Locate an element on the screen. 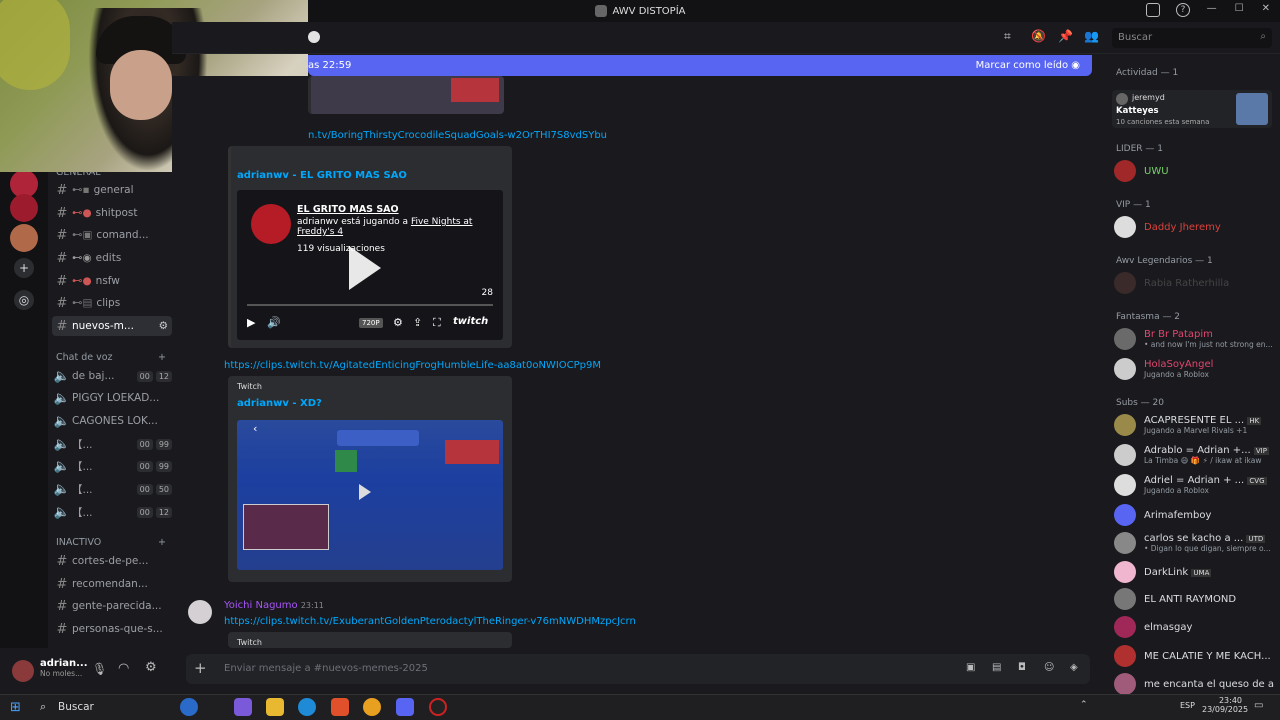 The height and width of the screenshot is (720, 1280). author-name: Yoichi Nagumo is located at coordinates (261, 605).